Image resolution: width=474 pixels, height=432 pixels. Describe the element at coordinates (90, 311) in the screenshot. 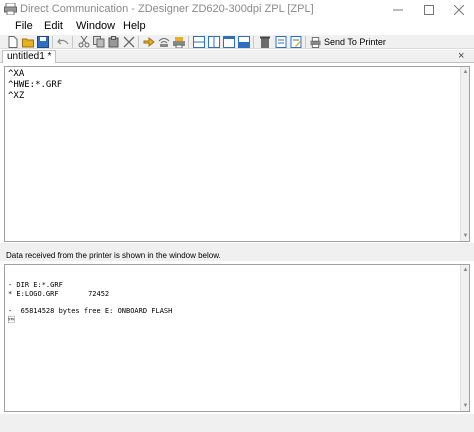

I see `response-line: - 65814528 bytes free E: ONBOARD FLASH` at that location.